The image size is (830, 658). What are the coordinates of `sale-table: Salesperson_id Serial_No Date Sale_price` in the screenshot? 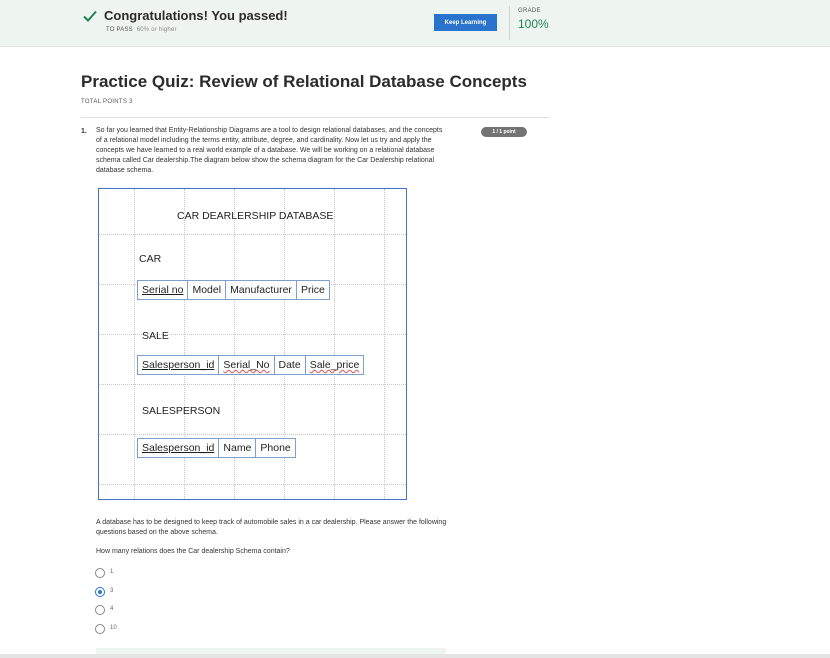 It's located at (251, 365).